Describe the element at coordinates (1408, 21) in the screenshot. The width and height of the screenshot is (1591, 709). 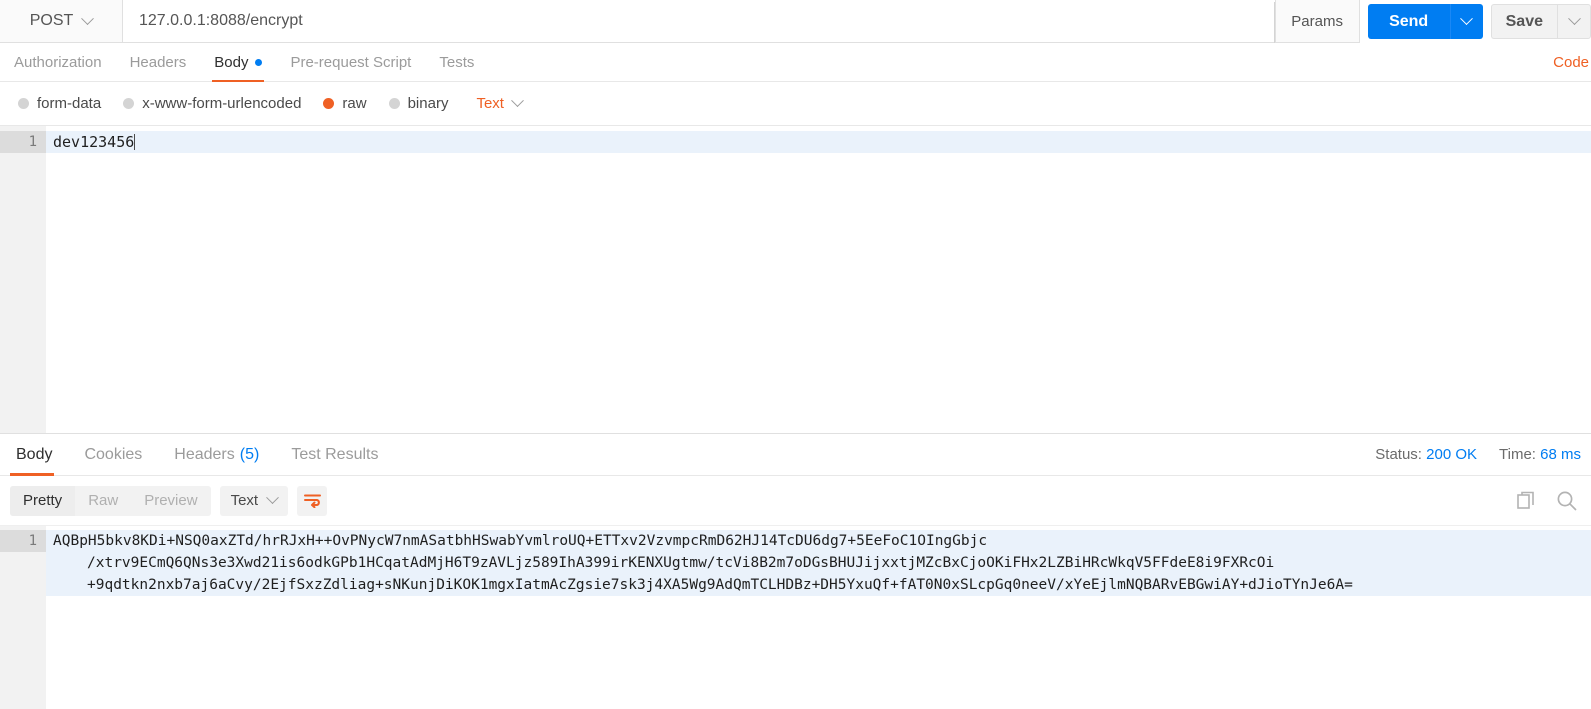
I see `send-button: Send` at that location.